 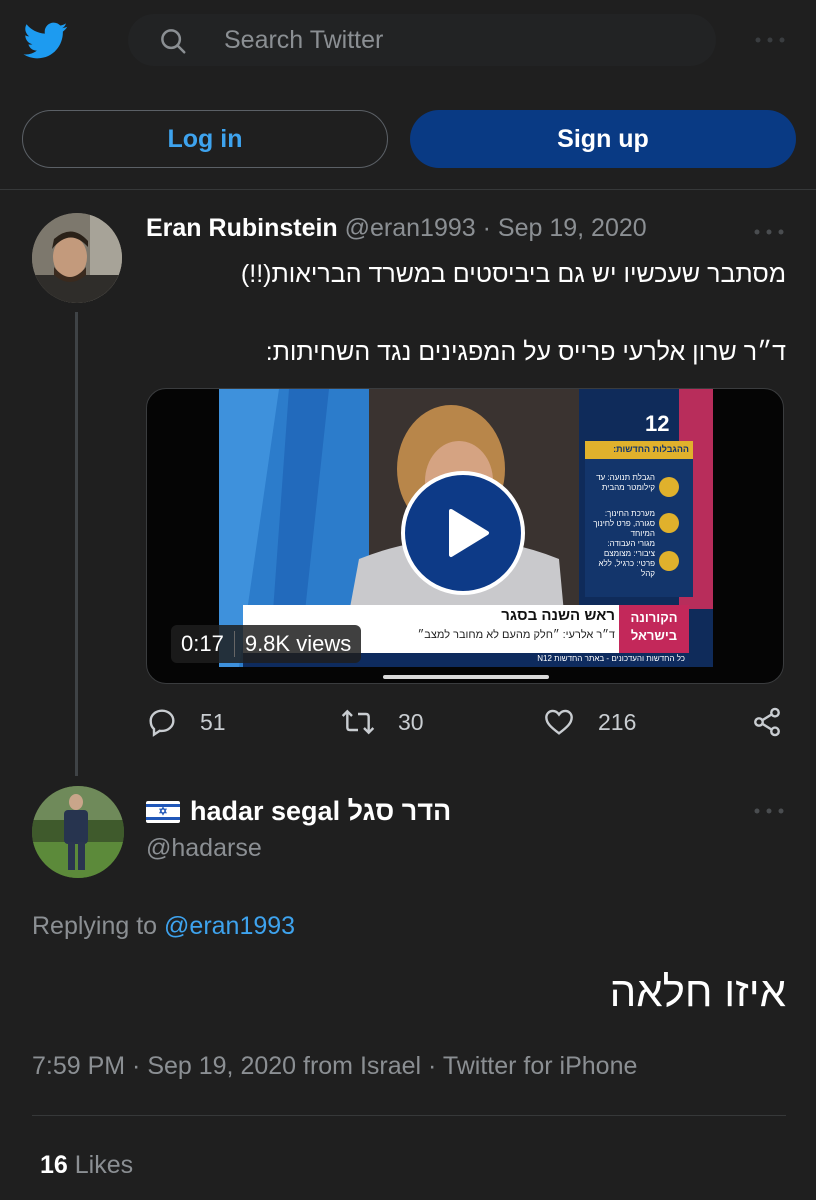 I want to click on overlay-panel-title: ההגבלות החדשות:, so click(x=651, y=449).